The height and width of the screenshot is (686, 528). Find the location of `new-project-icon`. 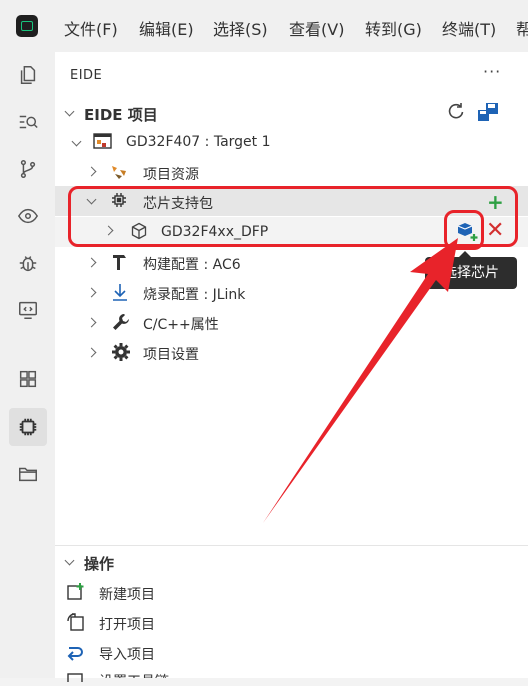

new-project-icon is located at coordinates (76, 594).